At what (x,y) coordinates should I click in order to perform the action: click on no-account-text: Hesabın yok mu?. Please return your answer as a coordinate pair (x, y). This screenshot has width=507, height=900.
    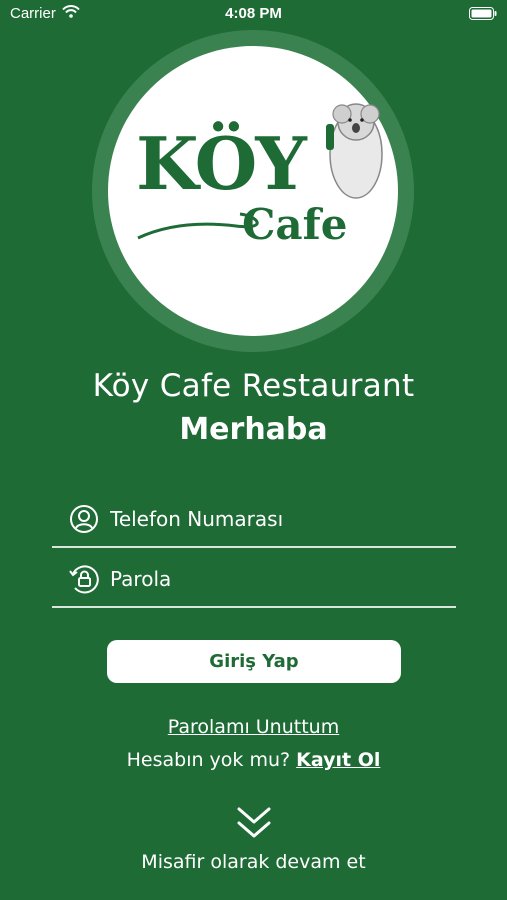
    Looking at the image, I should click on (208, 760).